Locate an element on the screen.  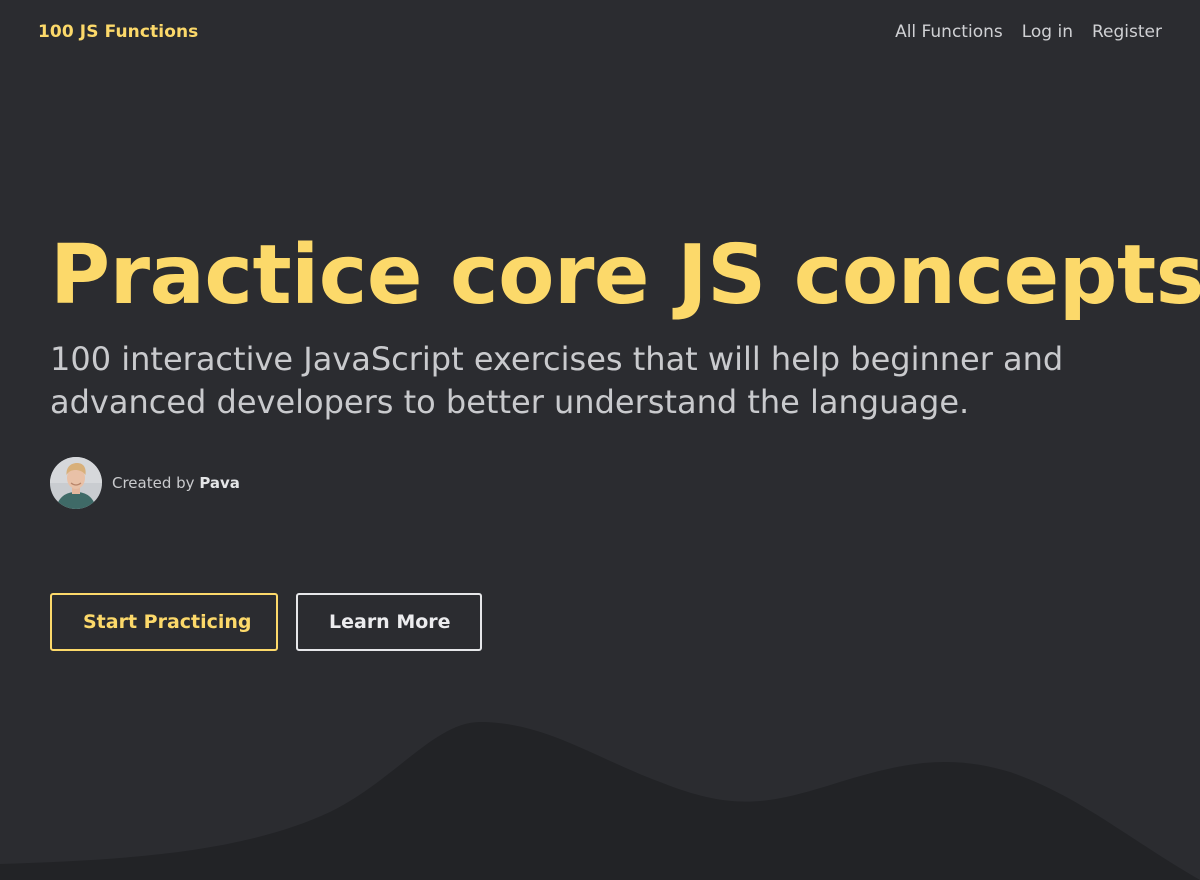
author-name: Pava is located at coordinates (219, 483).